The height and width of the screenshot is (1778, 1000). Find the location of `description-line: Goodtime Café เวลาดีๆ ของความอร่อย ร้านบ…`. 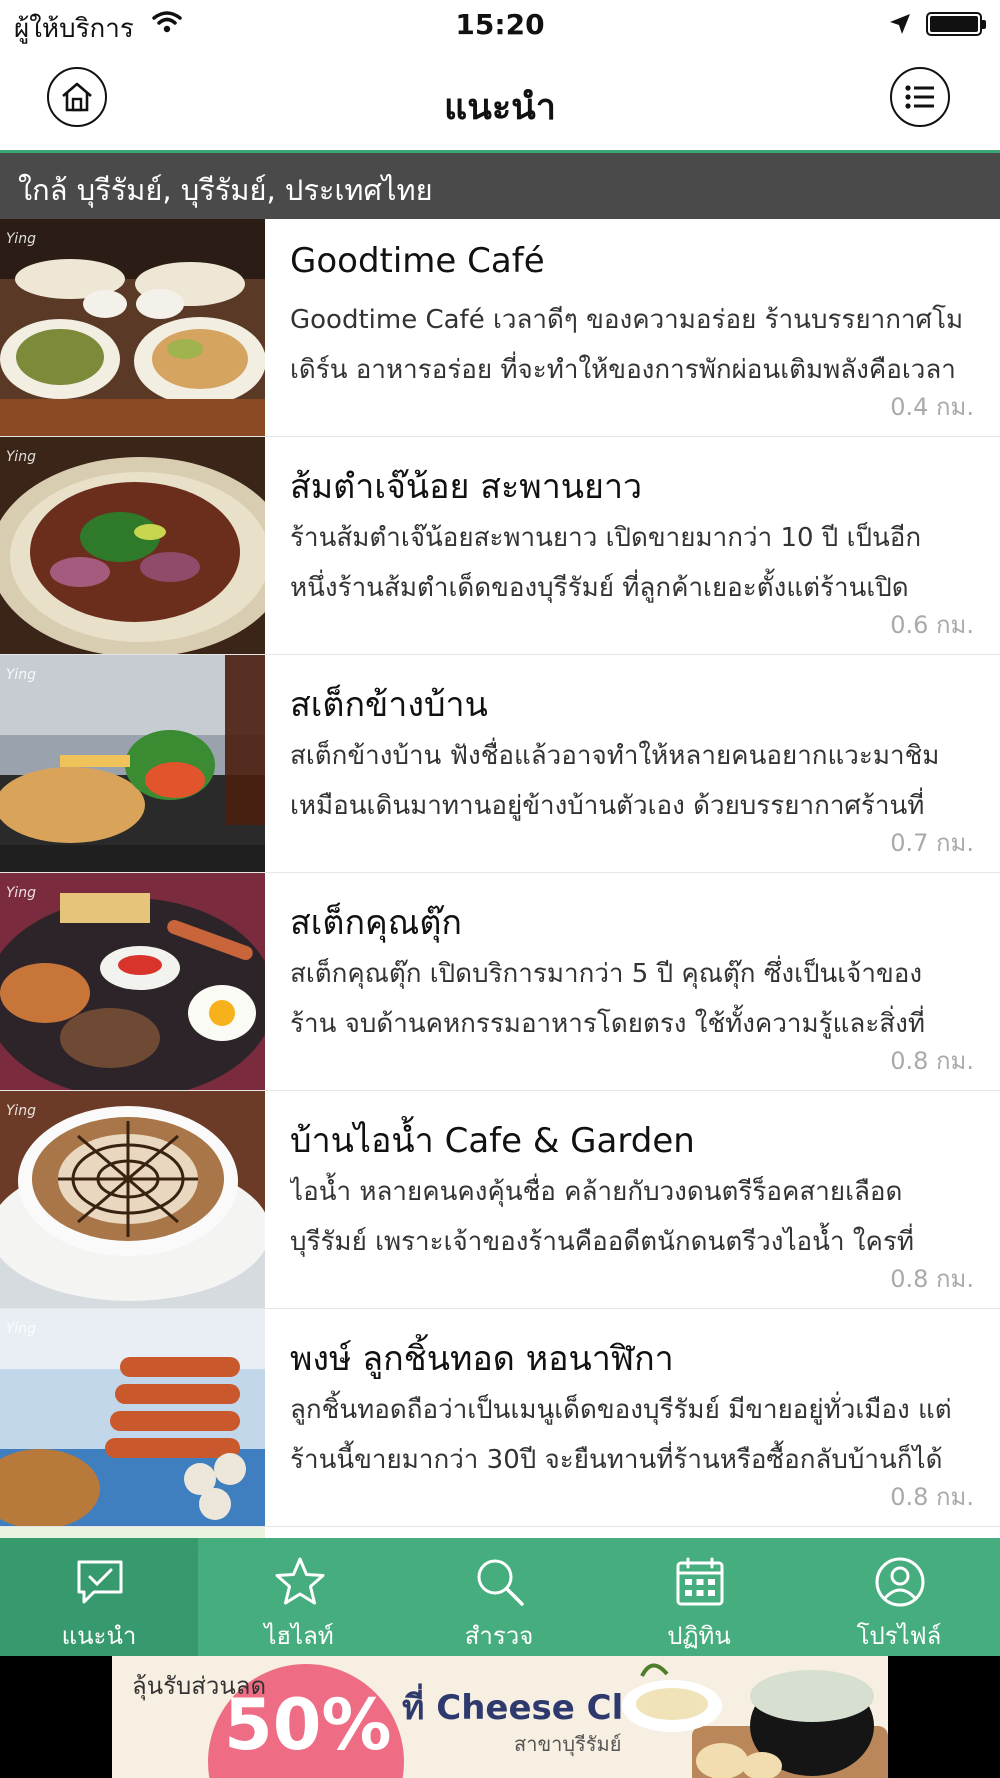

description-line: Goodtime Café เวลาดีๆ ของความอร่อย ร้านบ… is located at coordinates (627, 320).